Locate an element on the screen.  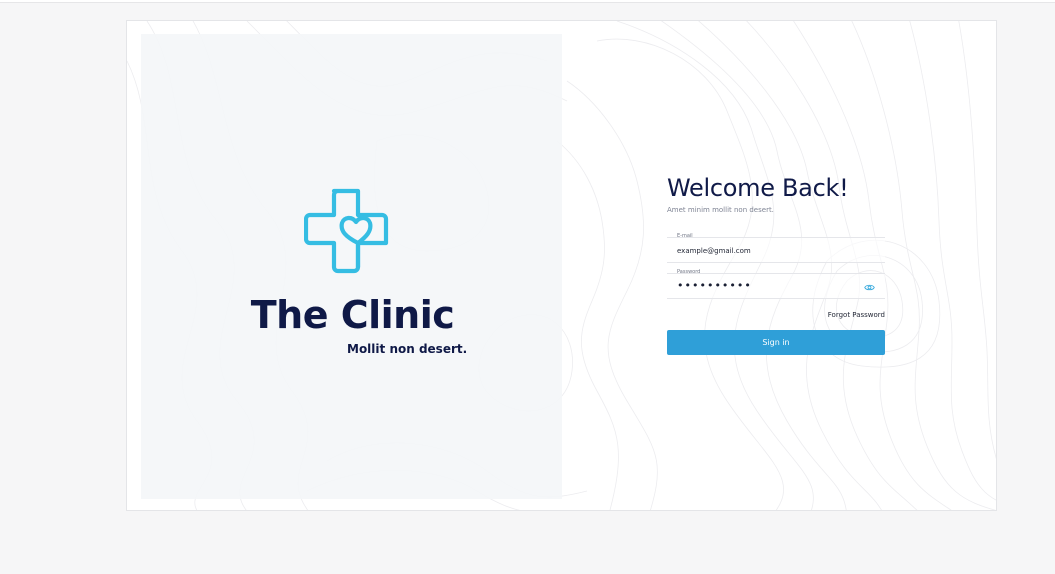
top-border is located at coordinates (527, 1).